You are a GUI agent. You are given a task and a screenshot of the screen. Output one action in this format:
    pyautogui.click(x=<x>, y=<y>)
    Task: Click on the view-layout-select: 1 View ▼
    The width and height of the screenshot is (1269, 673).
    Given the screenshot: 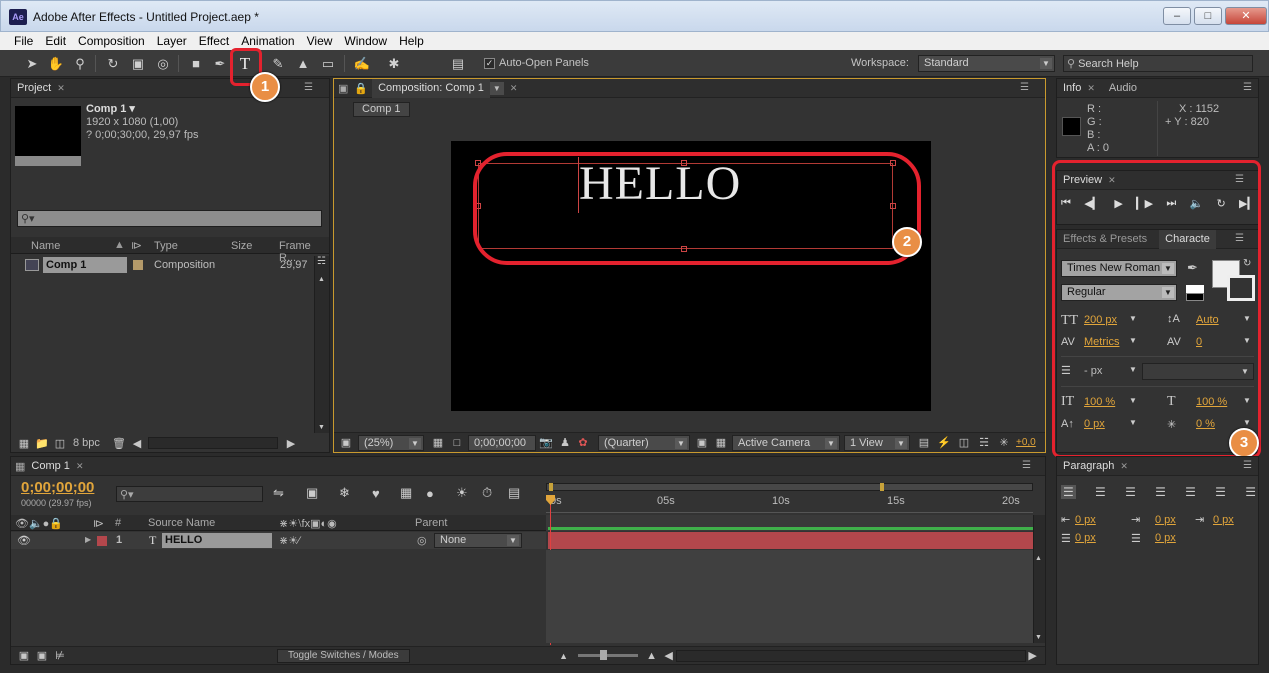 What is the action you would take?
    pyautogui.click(x=877, y=442)
    